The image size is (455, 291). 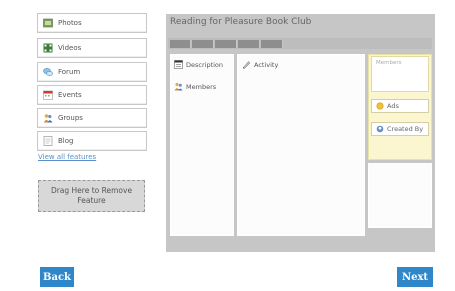 What do you see at coordinates (205, 64) in the screenshot?
I see `description-label: Description` at bounding box center [205, 64].